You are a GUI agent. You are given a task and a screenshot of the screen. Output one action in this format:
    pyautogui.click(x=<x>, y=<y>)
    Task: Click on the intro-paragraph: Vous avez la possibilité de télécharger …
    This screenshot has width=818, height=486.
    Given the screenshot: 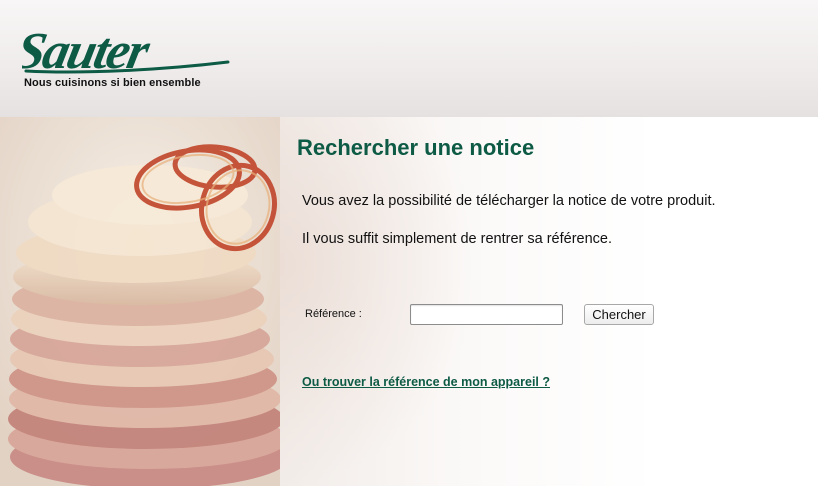 What is the action you would take?
    pyautogui.click(x=509, y=201)
    